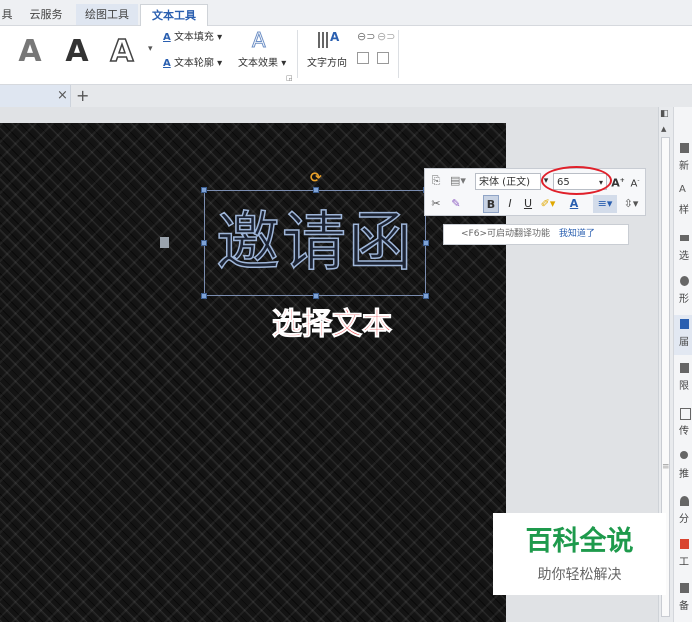 This screenshot has height=622, width=692. What do you see at coordinates (204, 243) in the screenshot?
I see `resize-handle-w` at bounding box center [204, 243].